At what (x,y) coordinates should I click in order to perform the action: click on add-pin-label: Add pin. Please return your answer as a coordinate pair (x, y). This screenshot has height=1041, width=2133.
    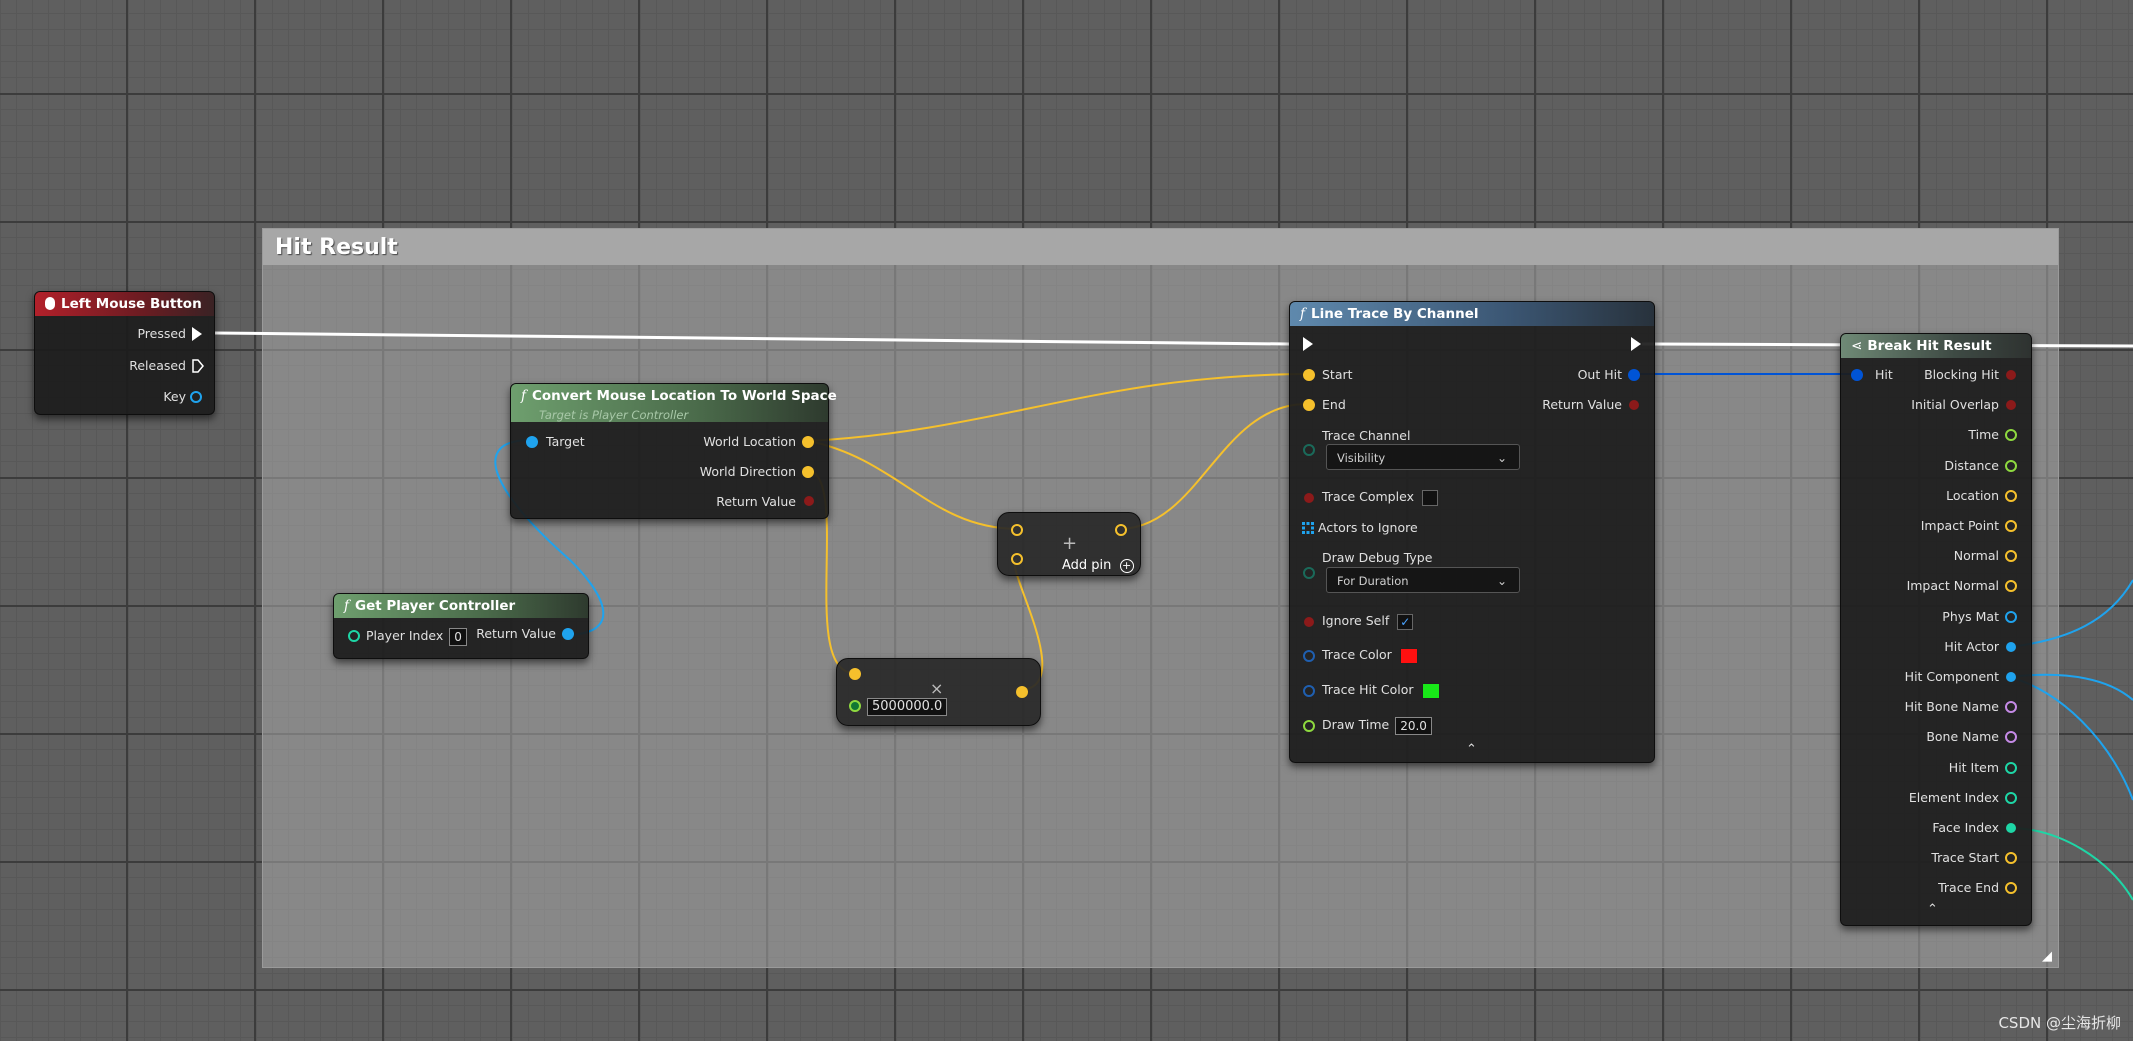
    Looking at the image, I should click on (1087, 565).